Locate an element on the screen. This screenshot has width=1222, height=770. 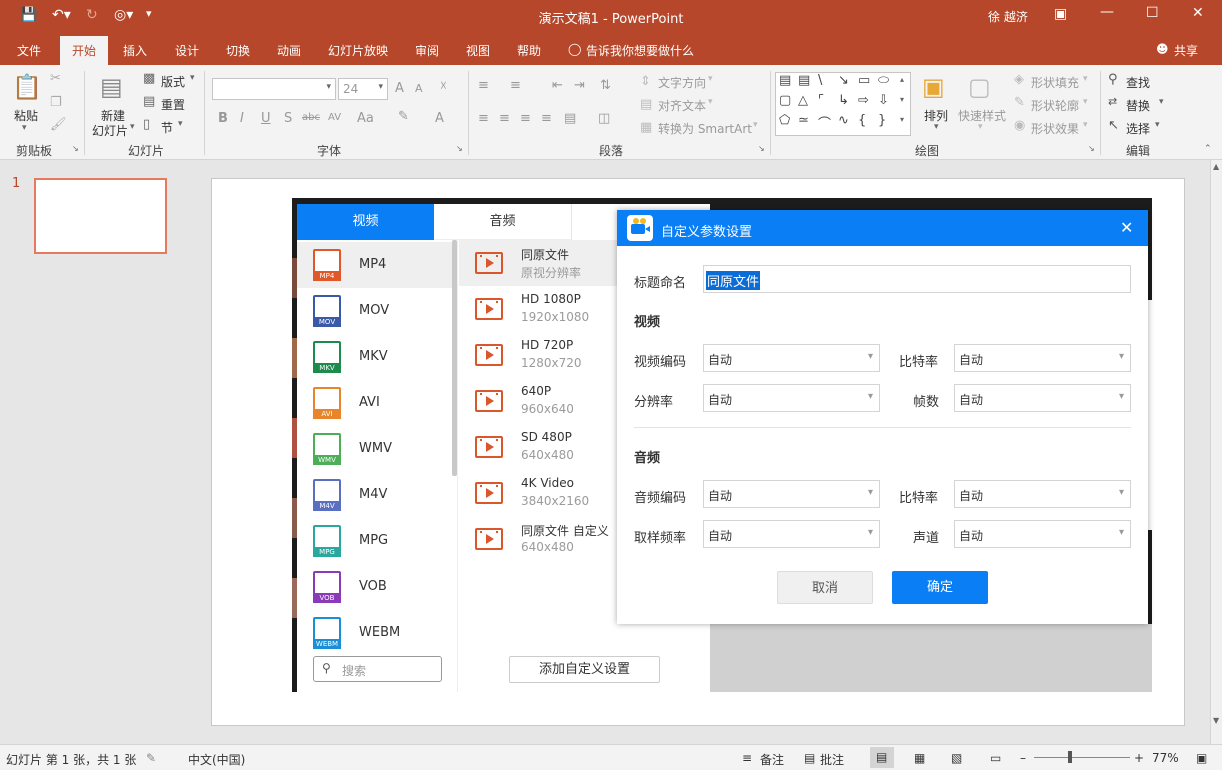
replace-dropdown-icon: ▾ is located at coordinates (1161, 102).